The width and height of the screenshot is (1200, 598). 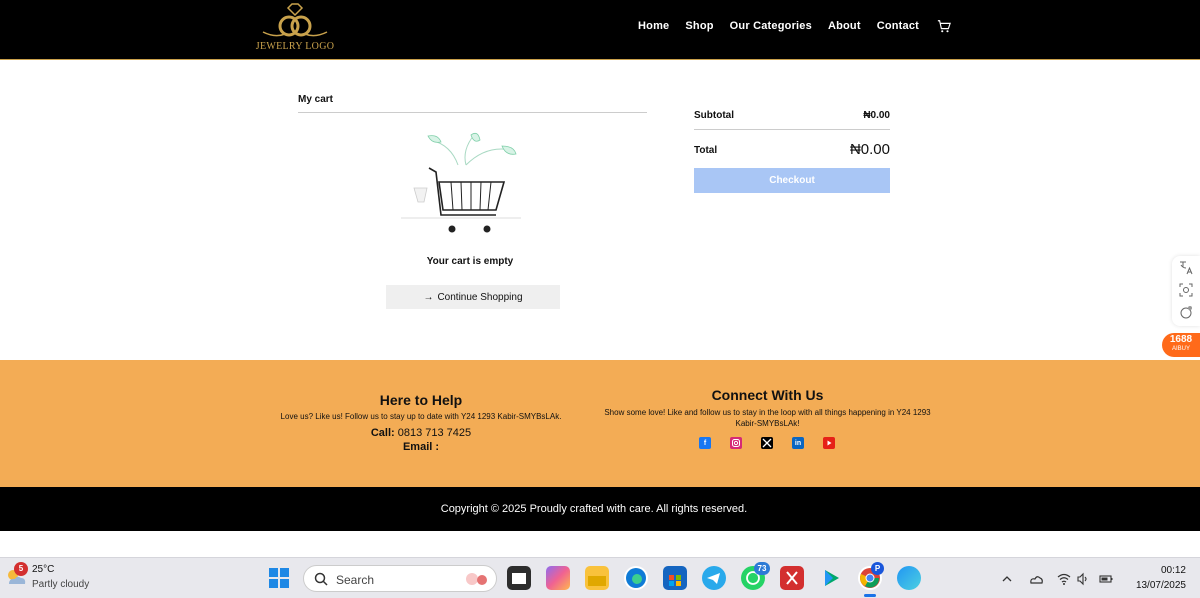 I want to click on nav-about: About, so click(x=844, y=26).